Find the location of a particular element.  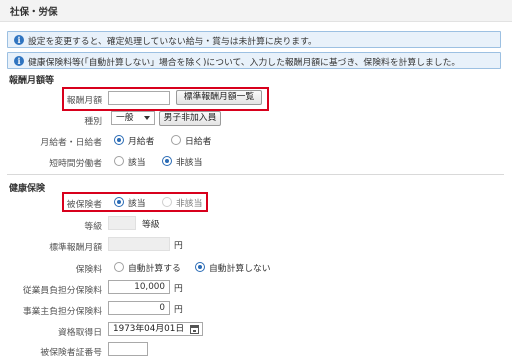

pay-type-monthly-radio is located at coordinates (119, 140).